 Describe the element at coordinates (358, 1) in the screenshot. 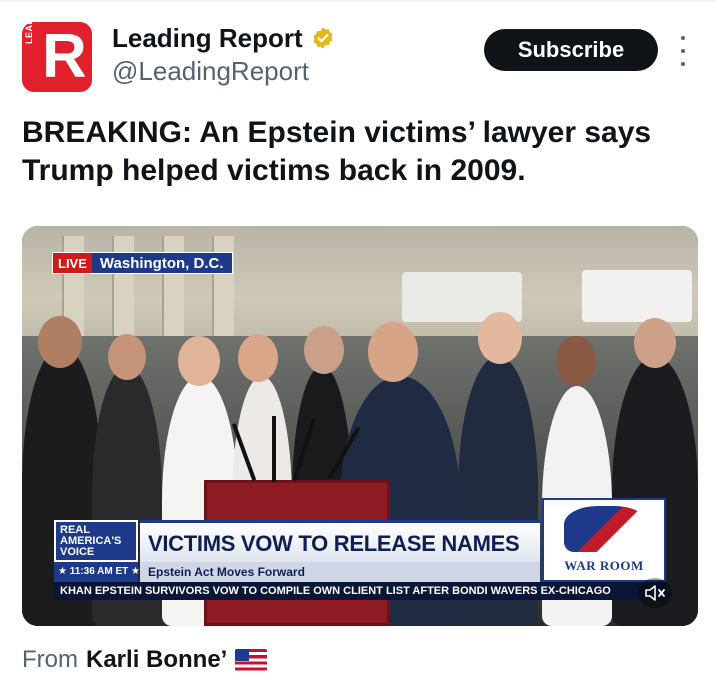

I see `top-divider` at that location.